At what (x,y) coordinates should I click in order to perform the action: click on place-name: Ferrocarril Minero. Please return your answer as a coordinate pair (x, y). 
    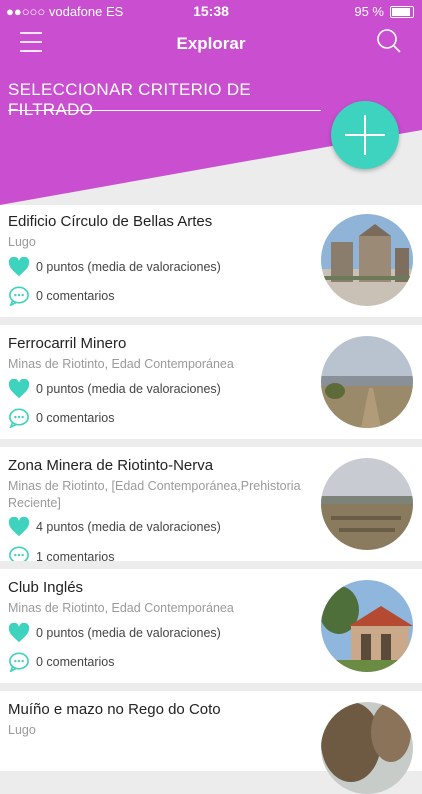
    Looking at the image, I should click on (67, 343).